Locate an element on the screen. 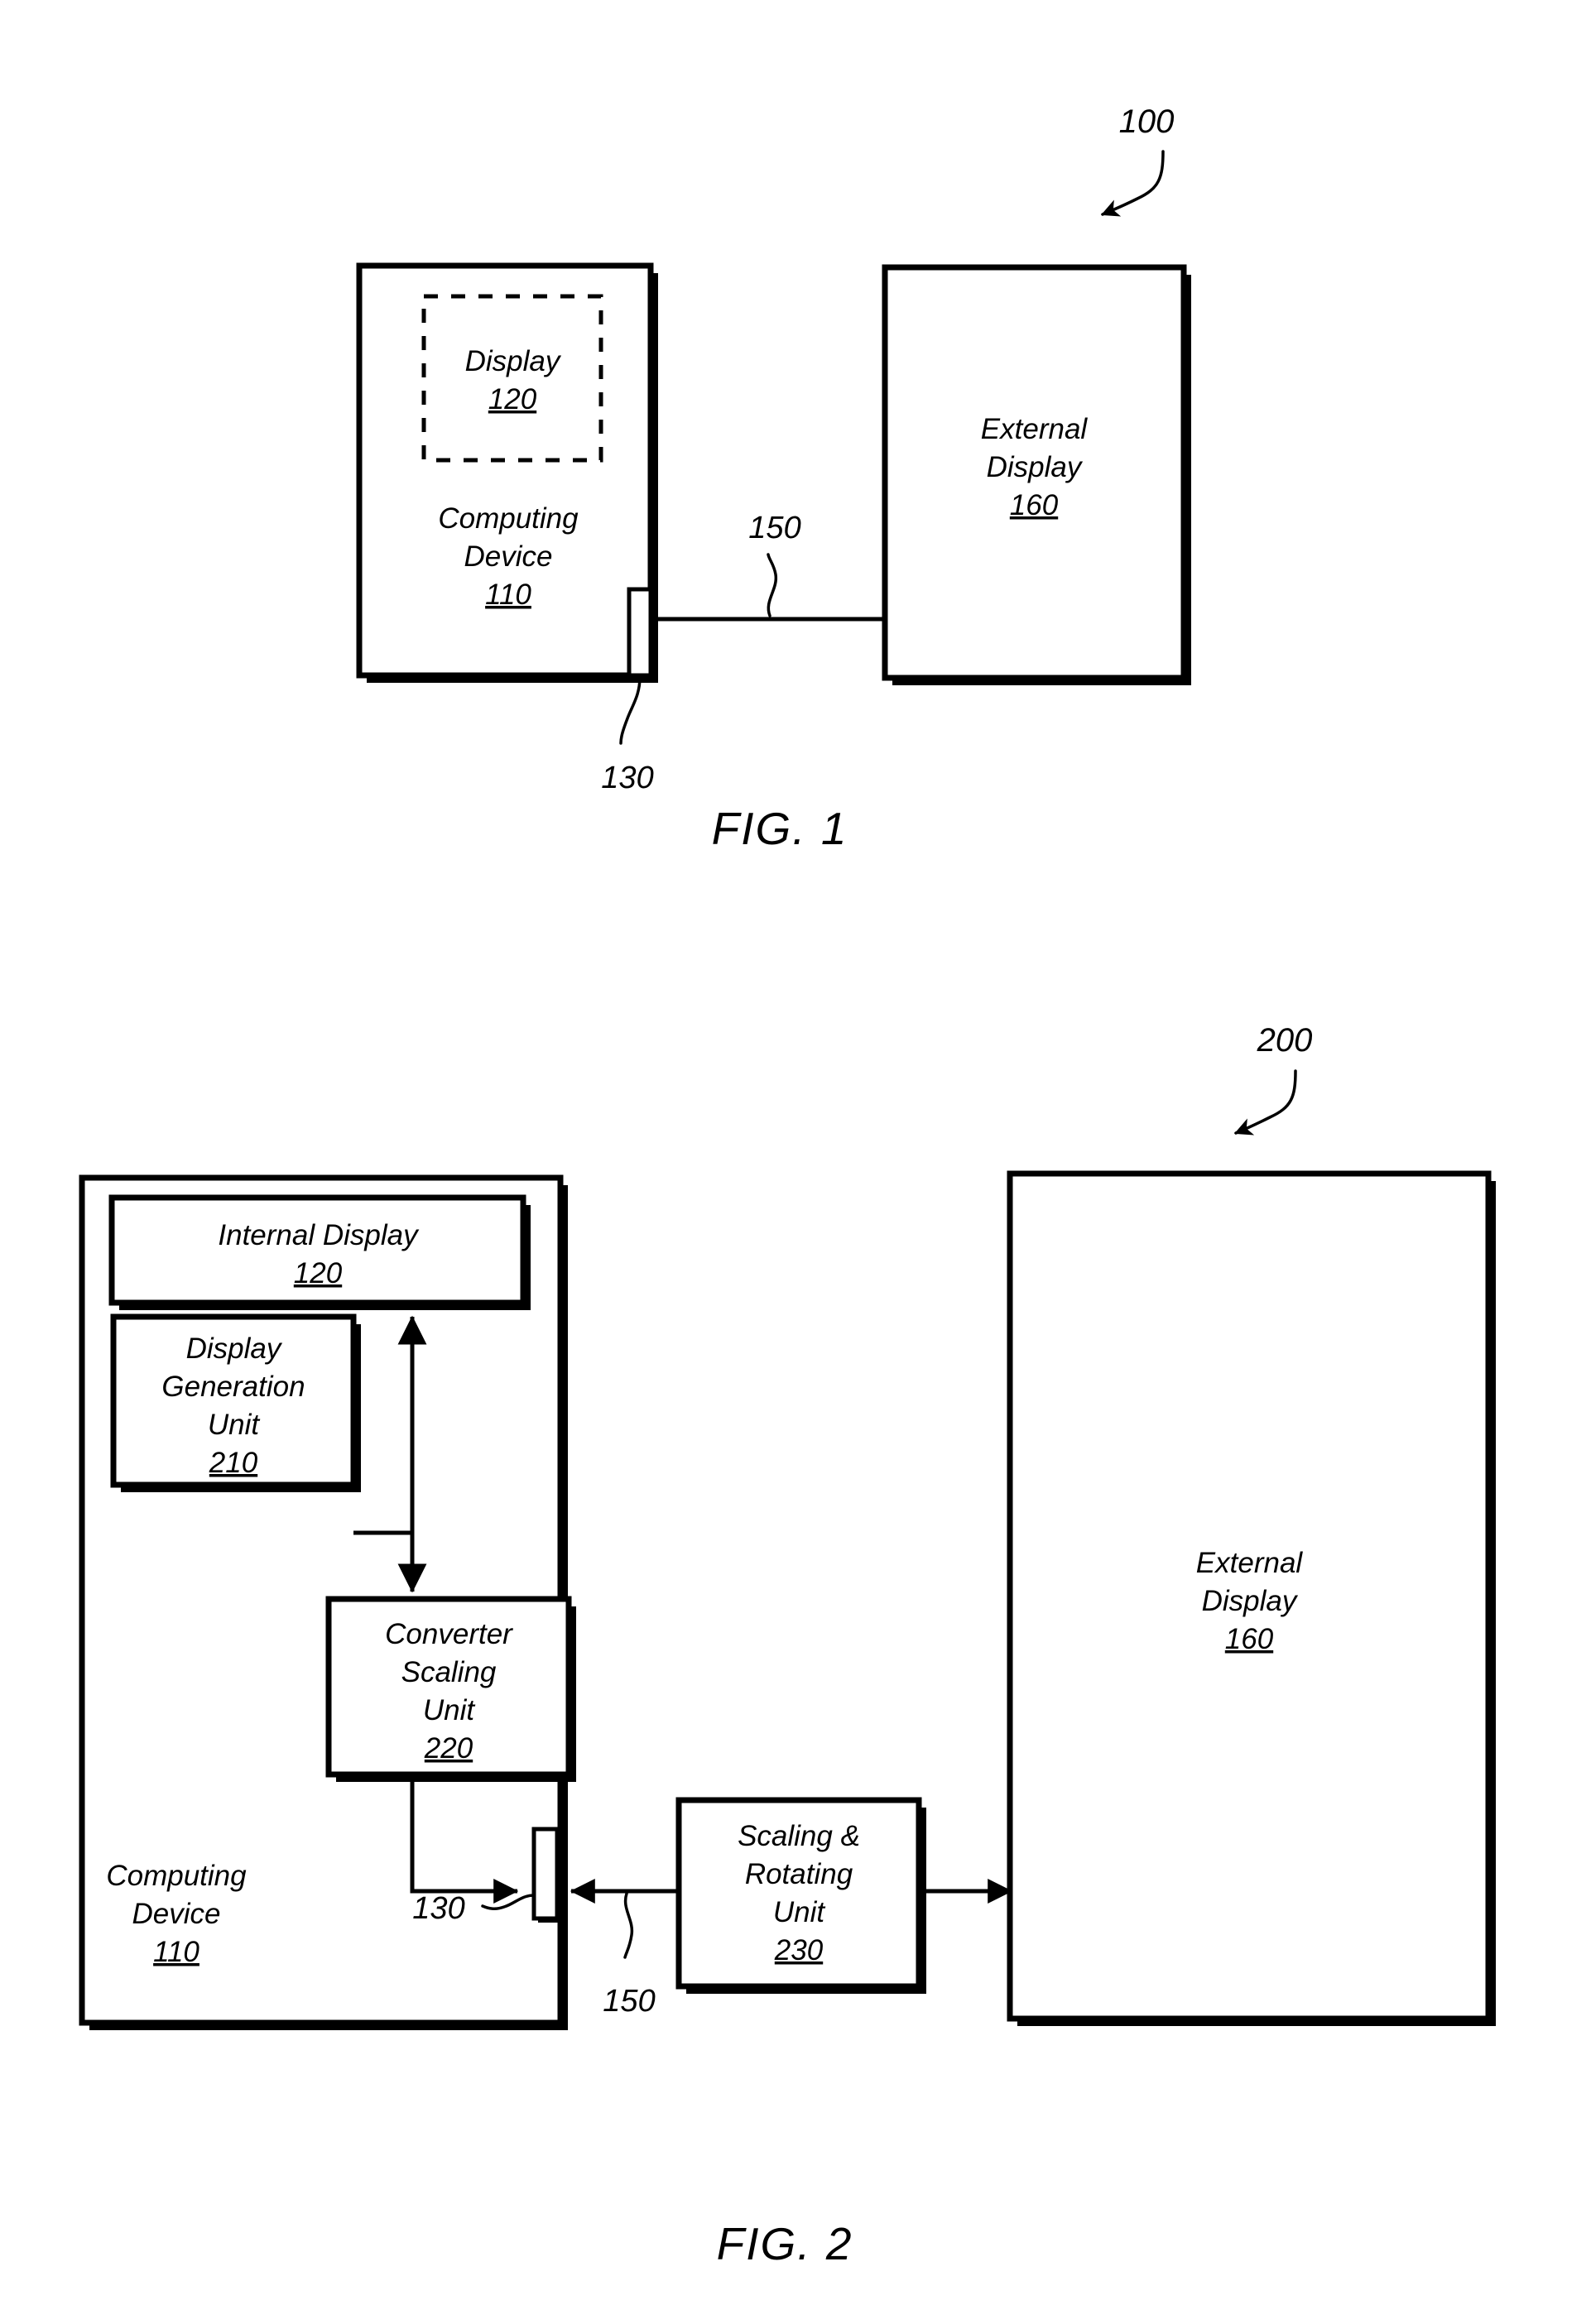 This screenshot has width=1591, height=2324. fig2-computing-device-ref: 110 is located at coordinates (176, 1952).